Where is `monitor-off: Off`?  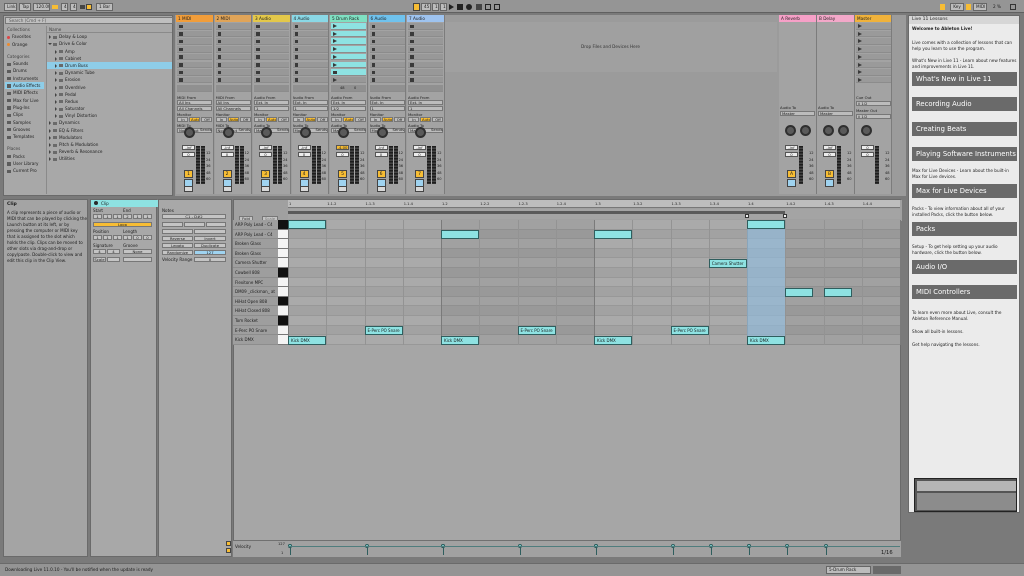
monitor-off: Off is located at coordinates (283, 119).